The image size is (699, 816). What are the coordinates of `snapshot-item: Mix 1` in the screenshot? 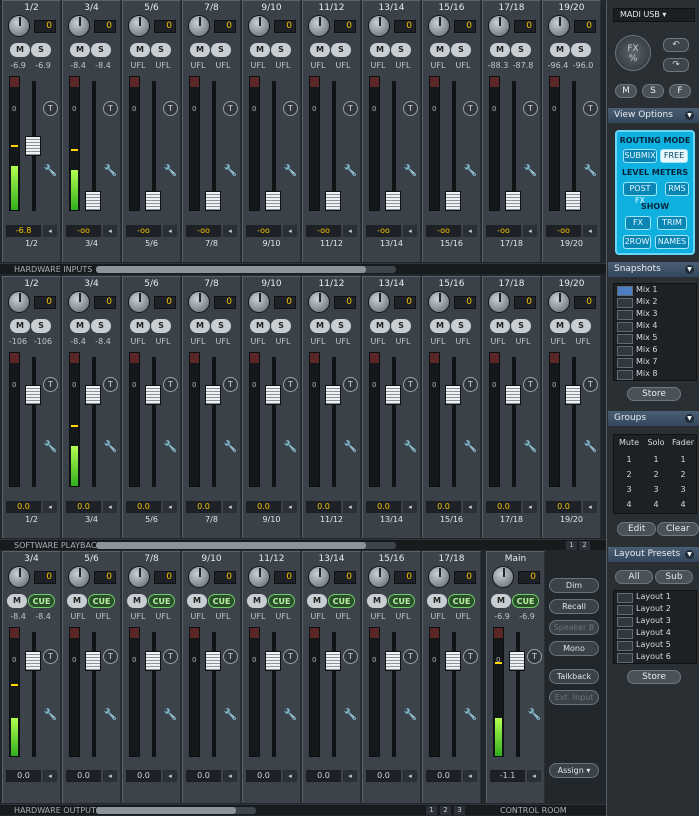 It's located at (655, 290).